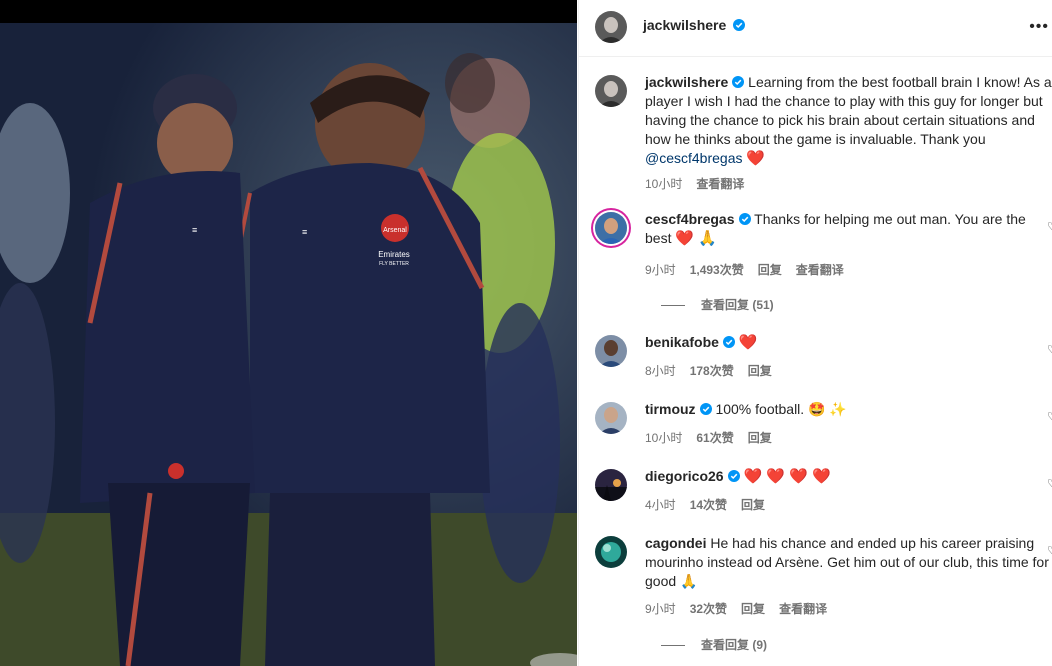 The height and width of the screenshot is (666, 1052). I want to click on comment-username: tirmouz, so click(670, 409).